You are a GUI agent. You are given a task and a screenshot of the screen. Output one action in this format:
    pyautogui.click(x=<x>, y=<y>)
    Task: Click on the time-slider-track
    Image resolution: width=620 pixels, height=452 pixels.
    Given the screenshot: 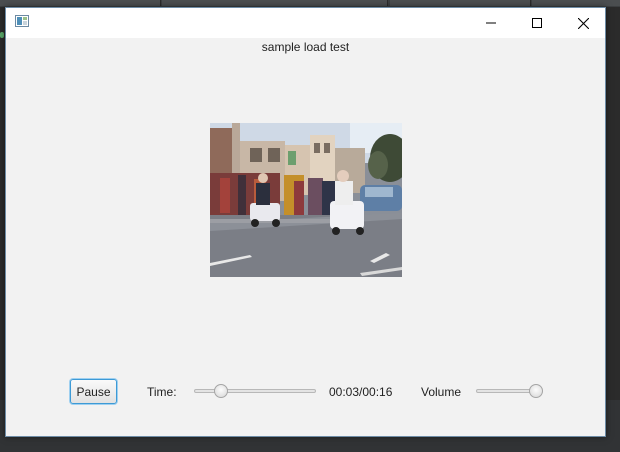 What is the action you would take?
    pyautogui.click(x=255, y=391)
    